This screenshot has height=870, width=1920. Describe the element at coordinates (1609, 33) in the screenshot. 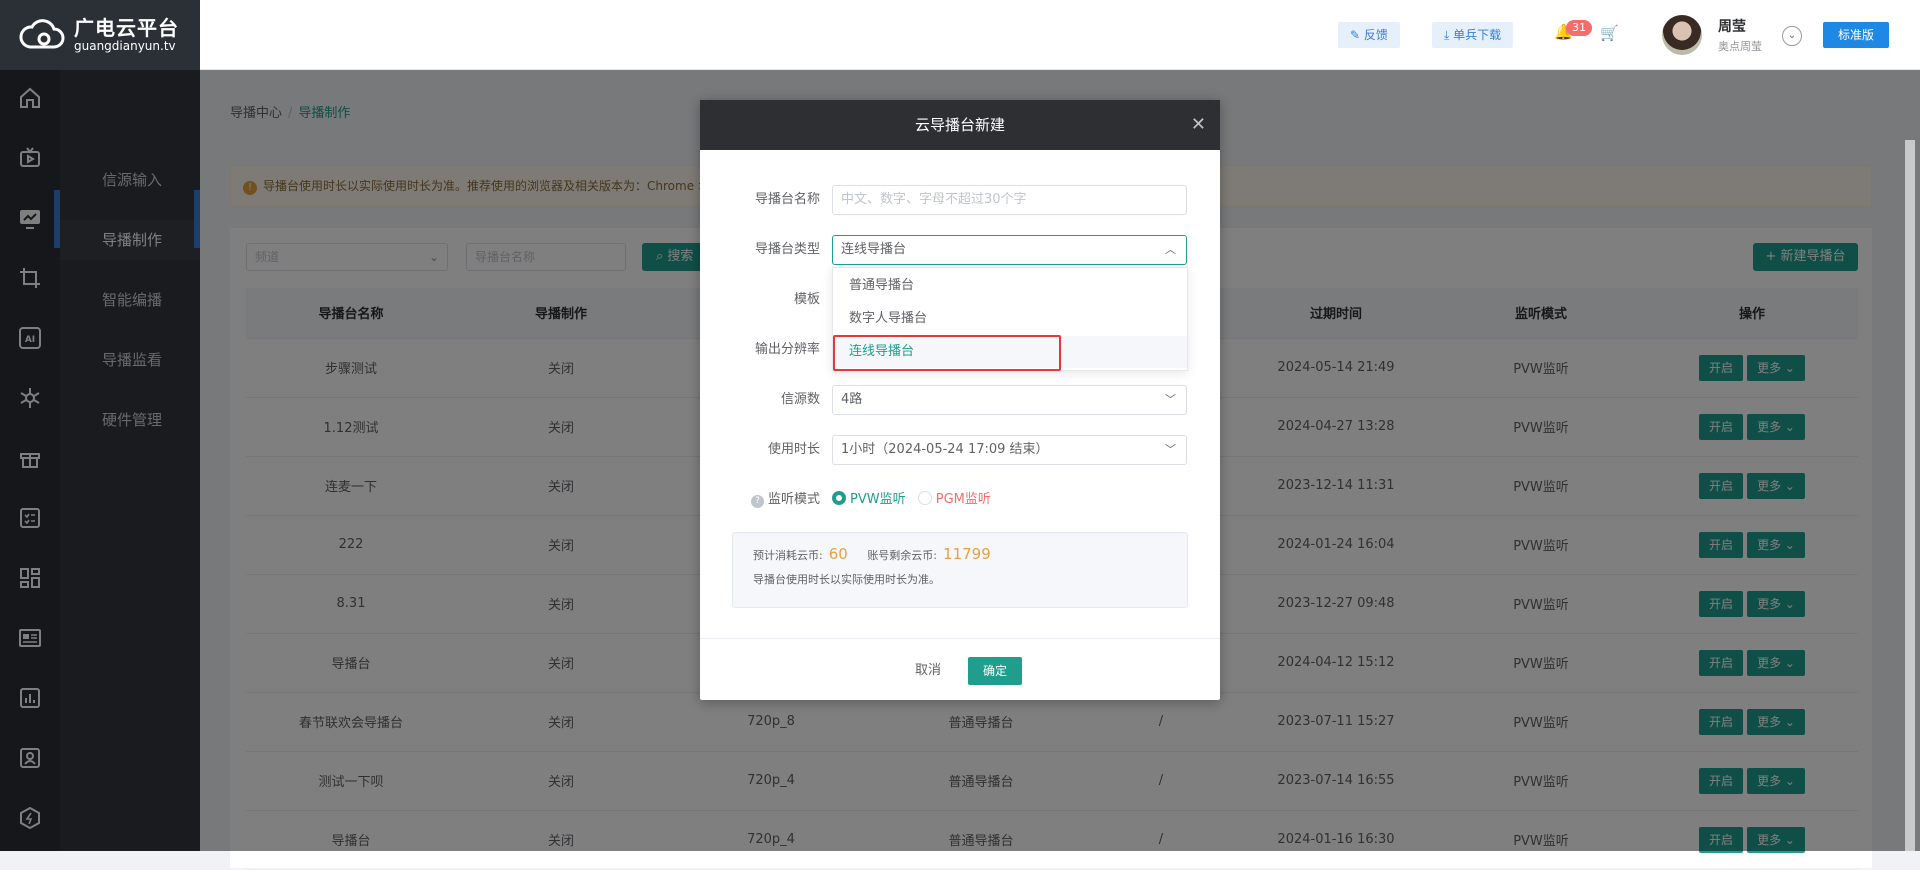

I see `cart-icon: 🛒` at that location.